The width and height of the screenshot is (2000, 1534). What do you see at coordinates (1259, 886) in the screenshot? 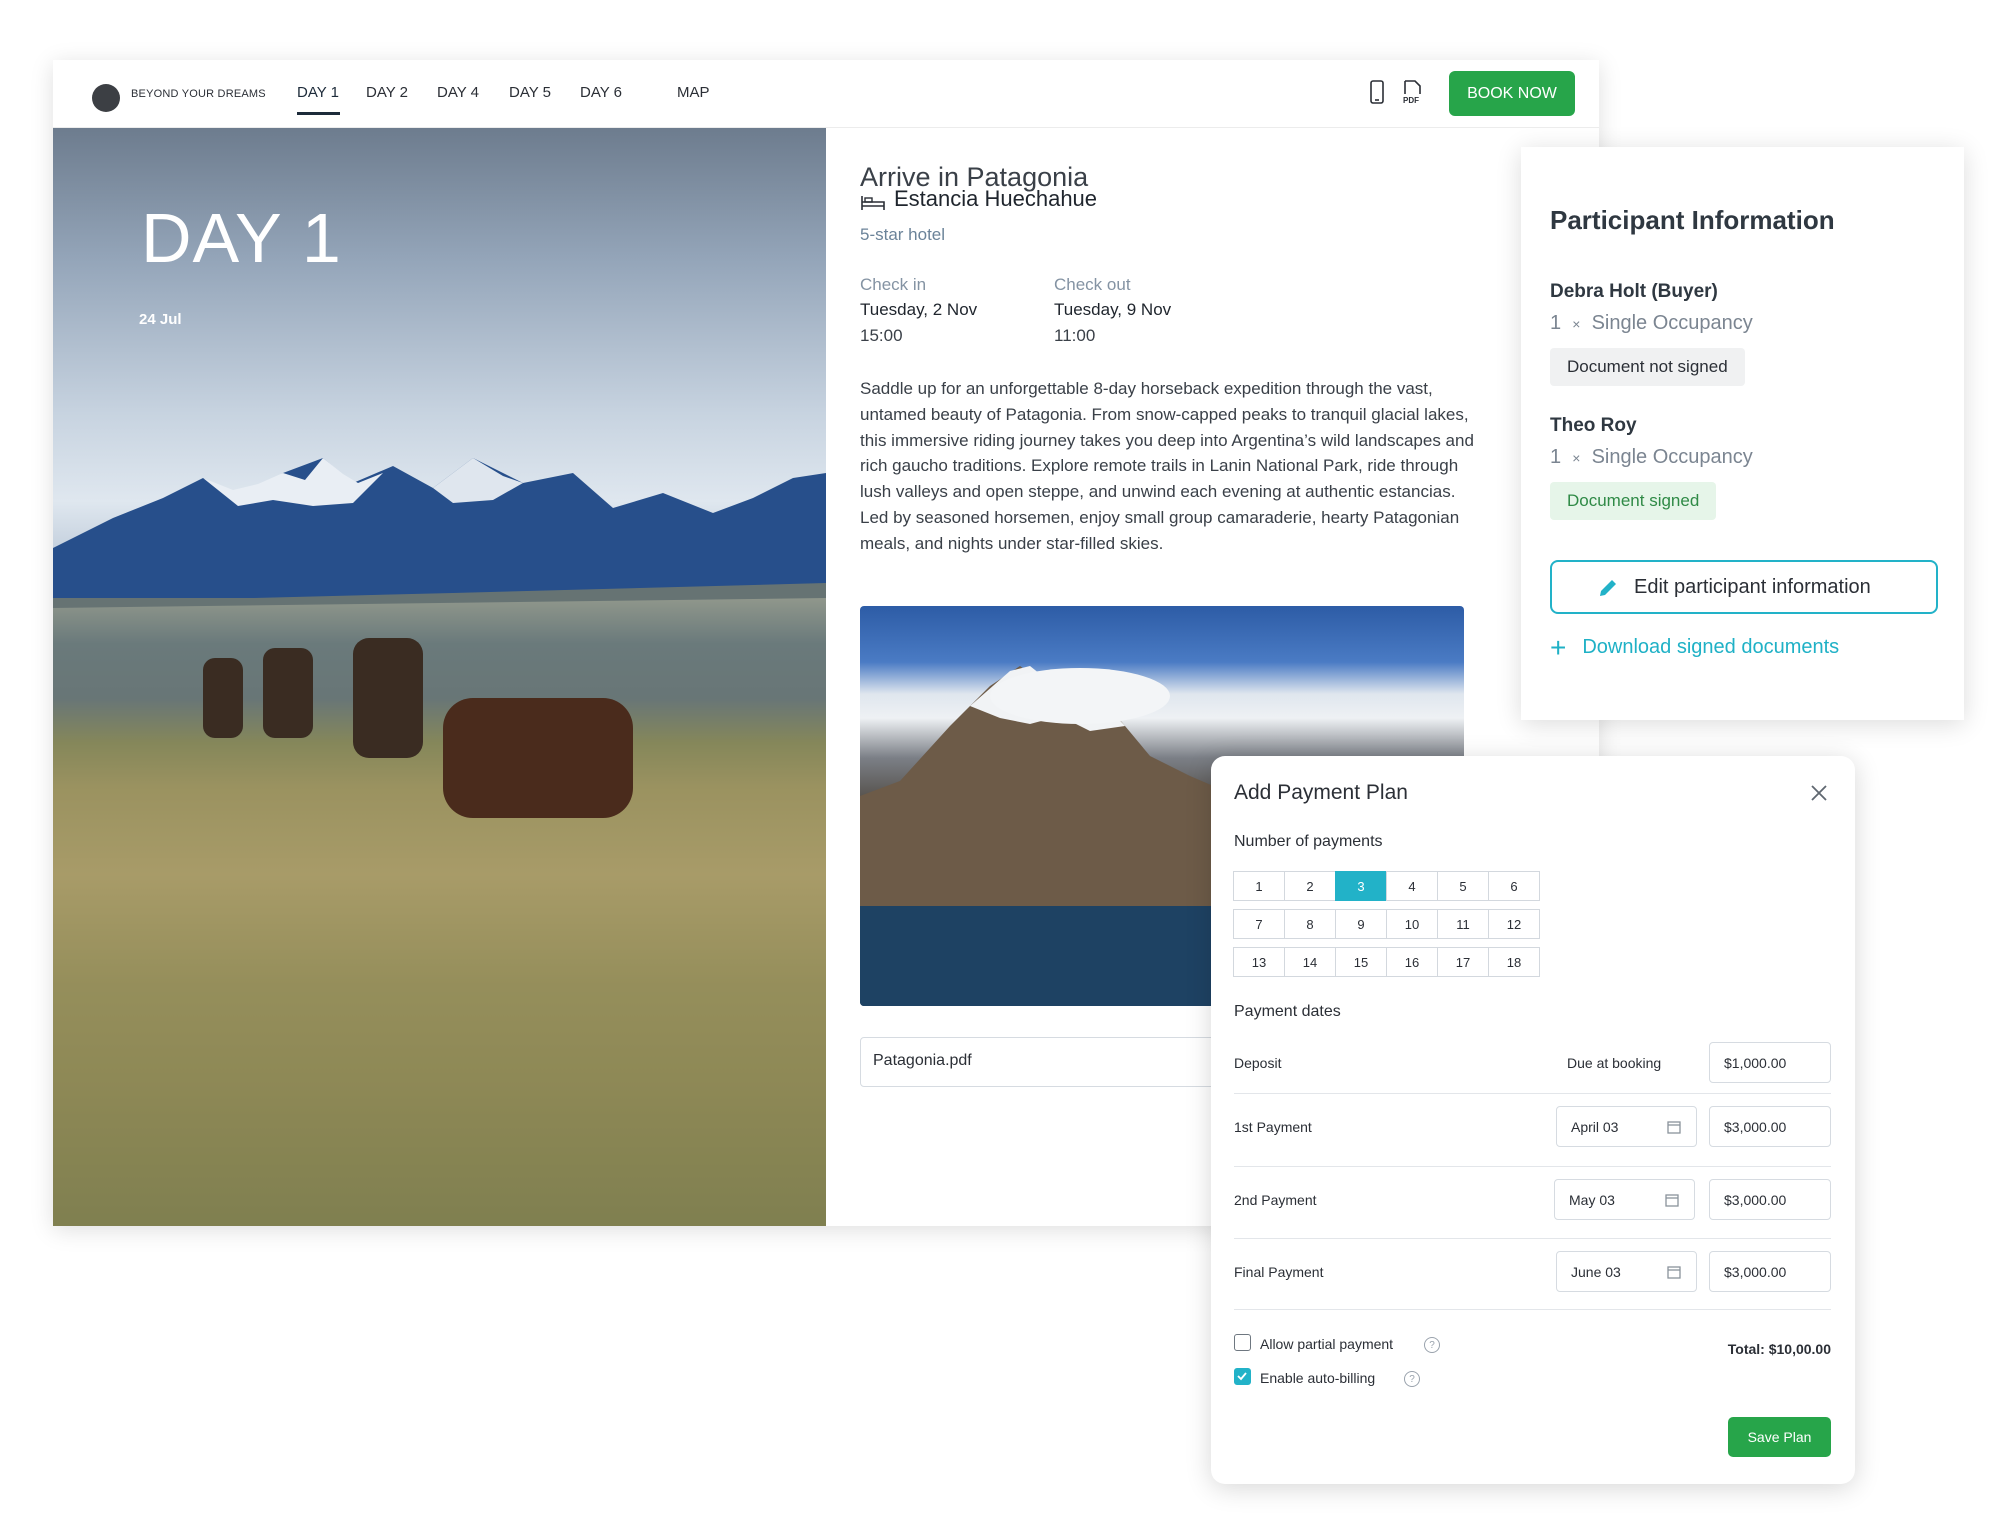
I see `payment-count-option: 1` at bounding box center [1259, 886].